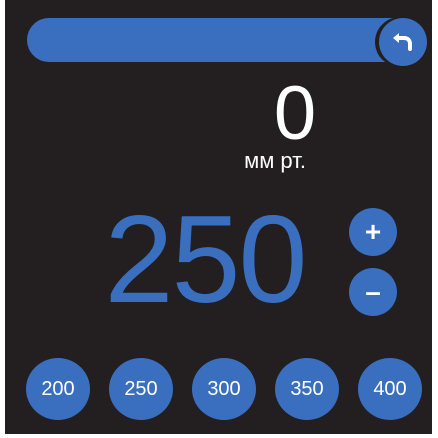 The width and height of the screenshot is (438, 438). I want to click on pressure-unit-label: мм рт., so click(275, 160).